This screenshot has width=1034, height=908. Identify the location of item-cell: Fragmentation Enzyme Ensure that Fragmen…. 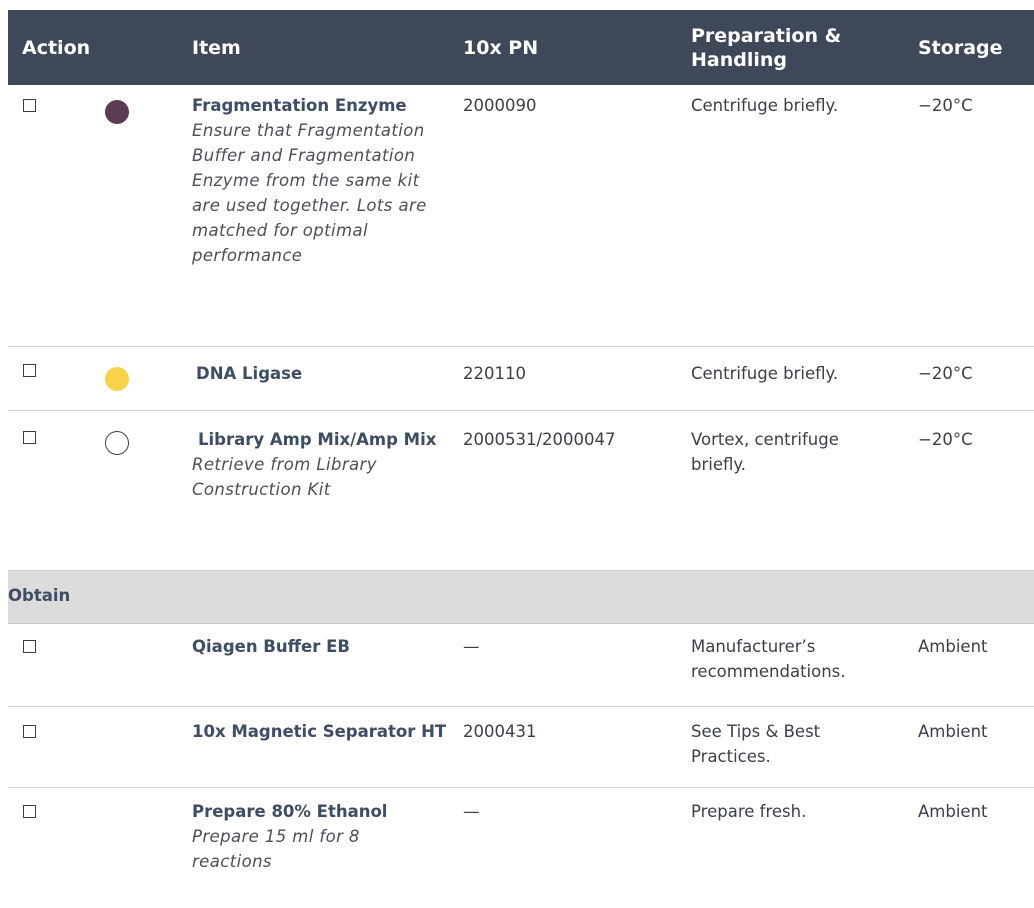
(312, 180).